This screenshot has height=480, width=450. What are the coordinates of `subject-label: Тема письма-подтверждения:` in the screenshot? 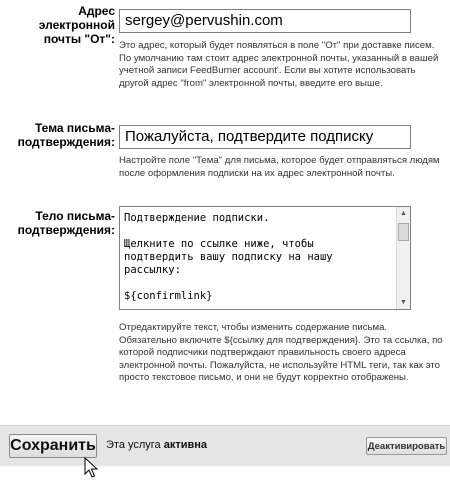 It's located at (60, 135).